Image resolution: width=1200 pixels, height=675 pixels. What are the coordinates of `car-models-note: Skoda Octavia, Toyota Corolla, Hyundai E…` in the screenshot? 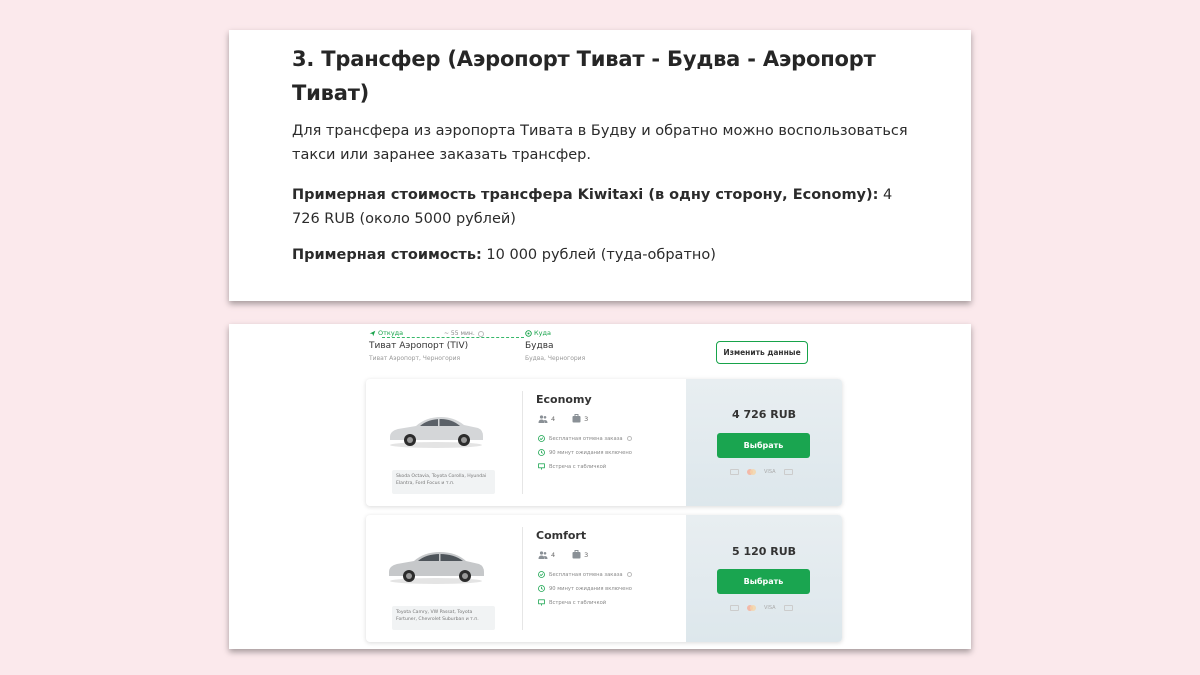 It's located at (443, 482).